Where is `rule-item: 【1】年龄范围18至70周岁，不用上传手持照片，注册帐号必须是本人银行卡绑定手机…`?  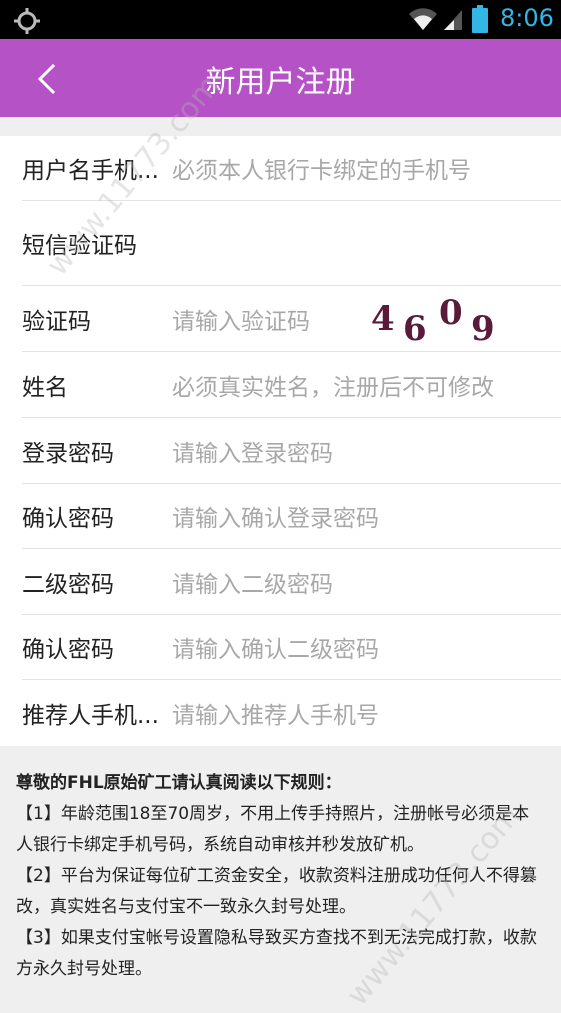
rule-item: 【1】年龄范围18至70周岁，不用上传手持照片，注册帐号必须是本人银行卡绑定手机… is located at coordinates (273, 829).